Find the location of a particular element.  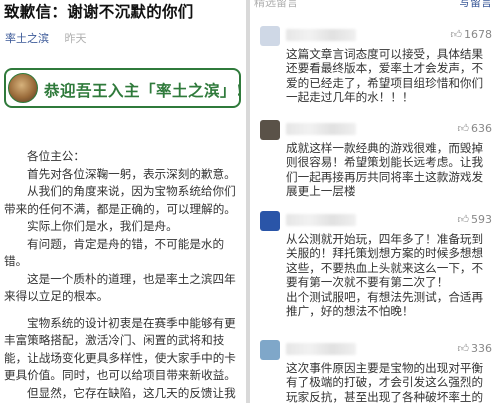

comment-line: 爱的已经走了，希望项目组珍惜和你们 is located at coordinates (385, 82).